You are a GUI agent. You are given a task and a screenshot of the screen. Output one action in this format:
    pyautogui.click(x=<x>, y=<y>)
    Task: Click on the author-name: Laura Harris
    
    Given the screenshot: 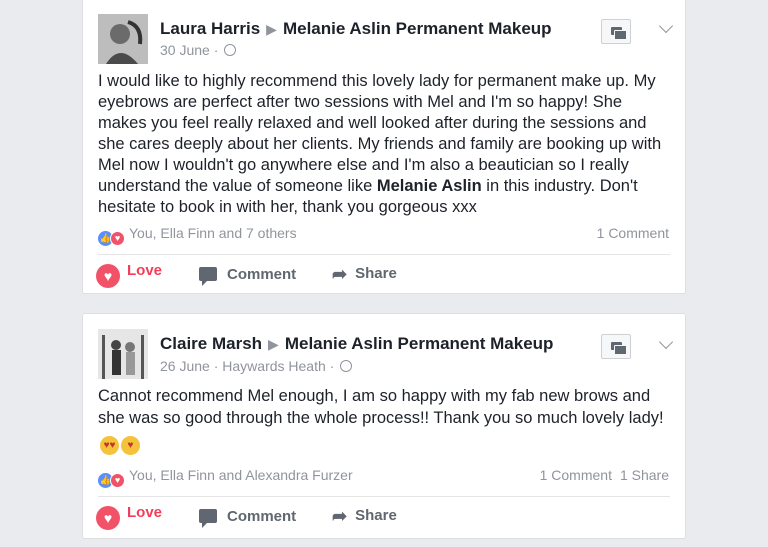 What is the action you would take?
    pyautogui.click(x=210, y=28)
    